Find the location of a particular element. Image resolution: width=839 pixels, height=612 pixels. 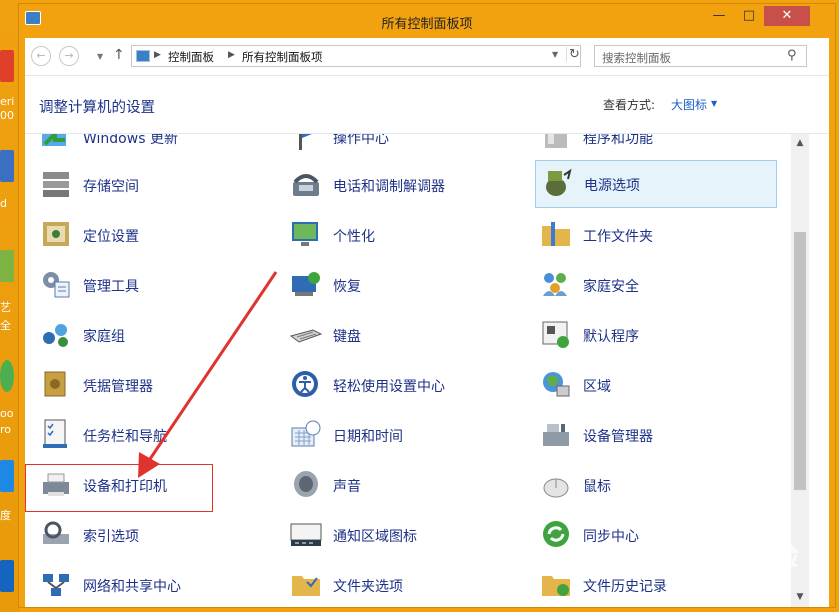

baidu-watermark-url: jingyan.baidu.com is located at coordinates (710, 583).